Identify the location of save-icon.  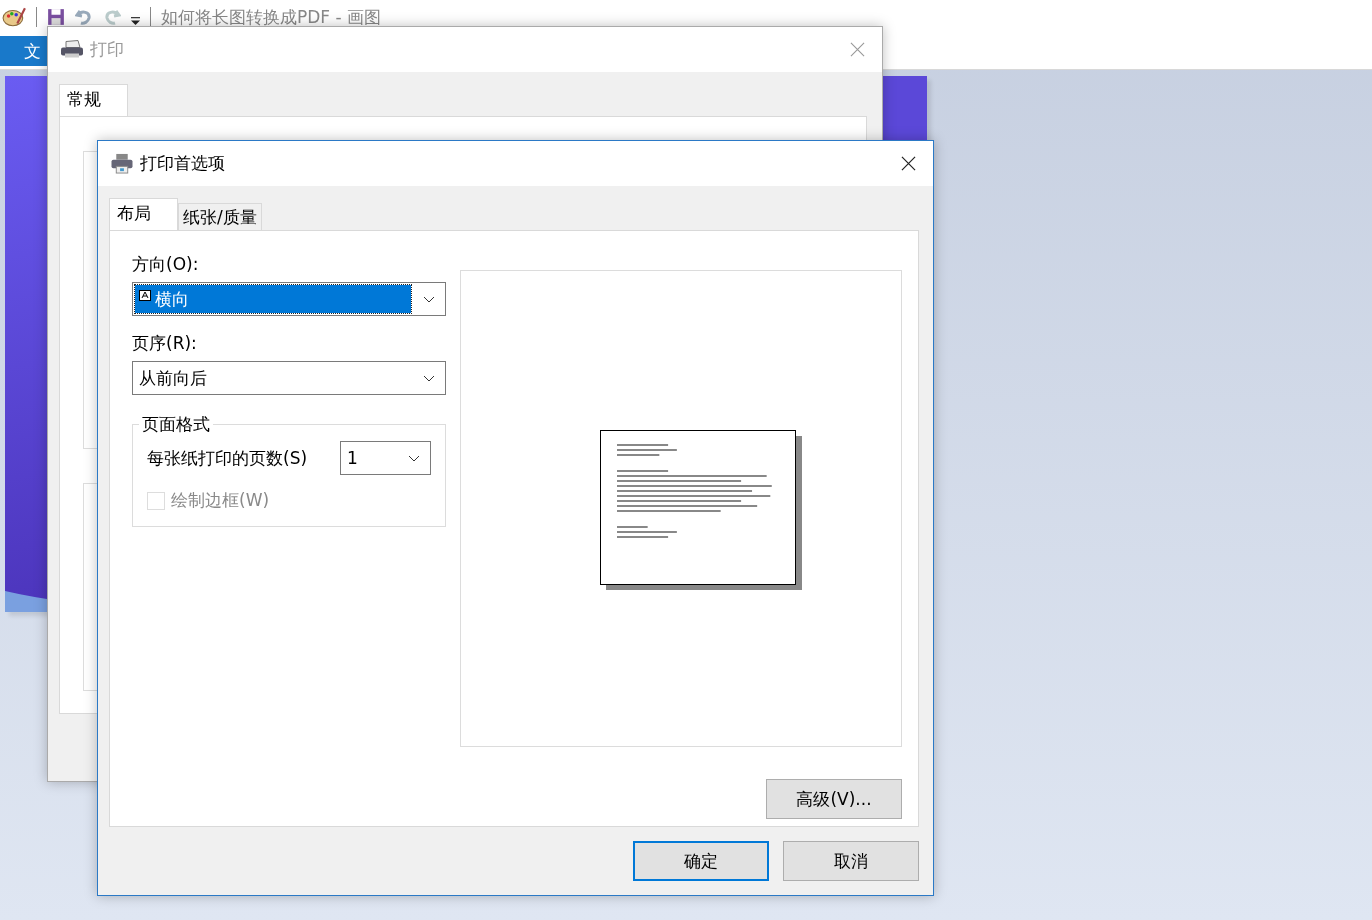
(56, 17).